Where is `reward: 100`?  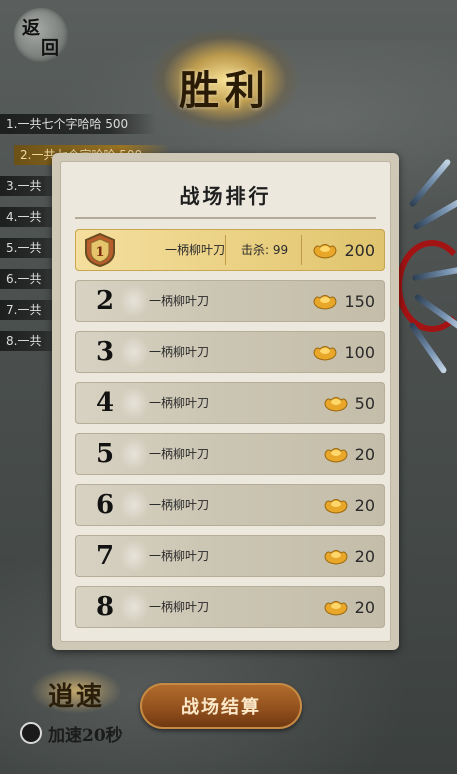
reward: 100 is located at coordinates (343, 352).